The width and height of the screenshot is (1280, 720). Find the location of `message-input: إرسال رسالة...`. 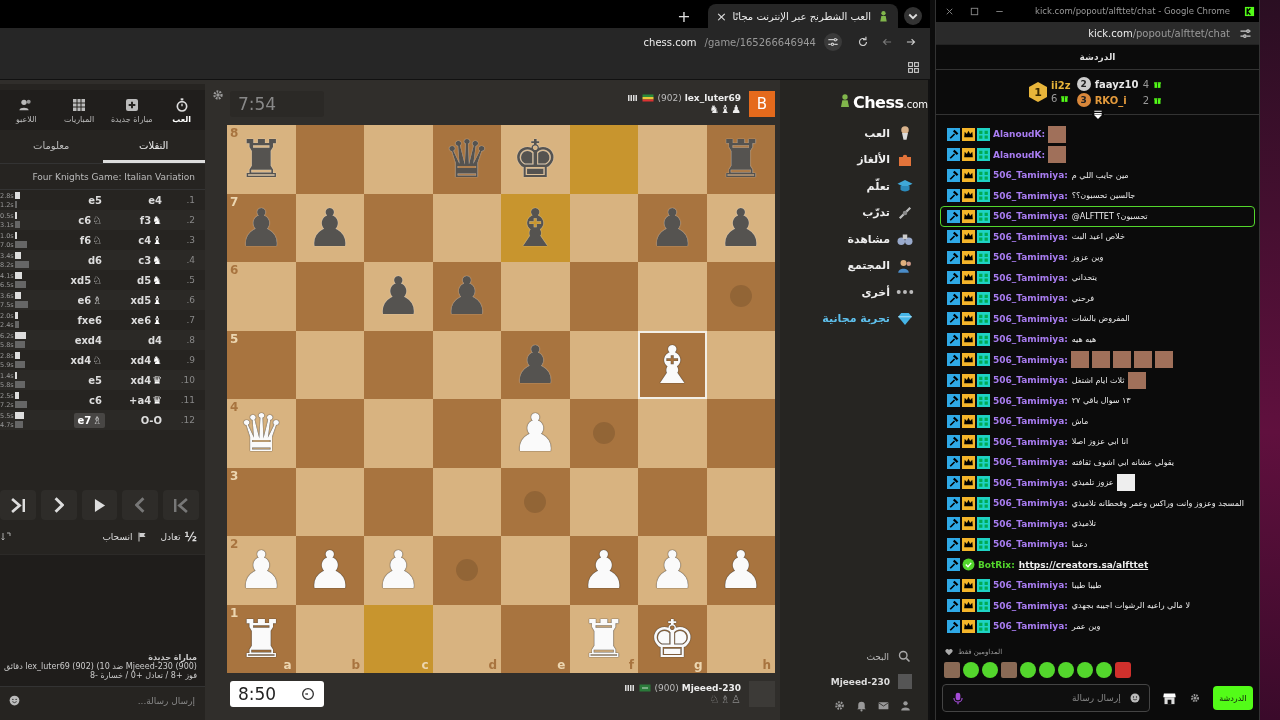

message-input: إرسال رسالة... is located at coordinates (111, 700).